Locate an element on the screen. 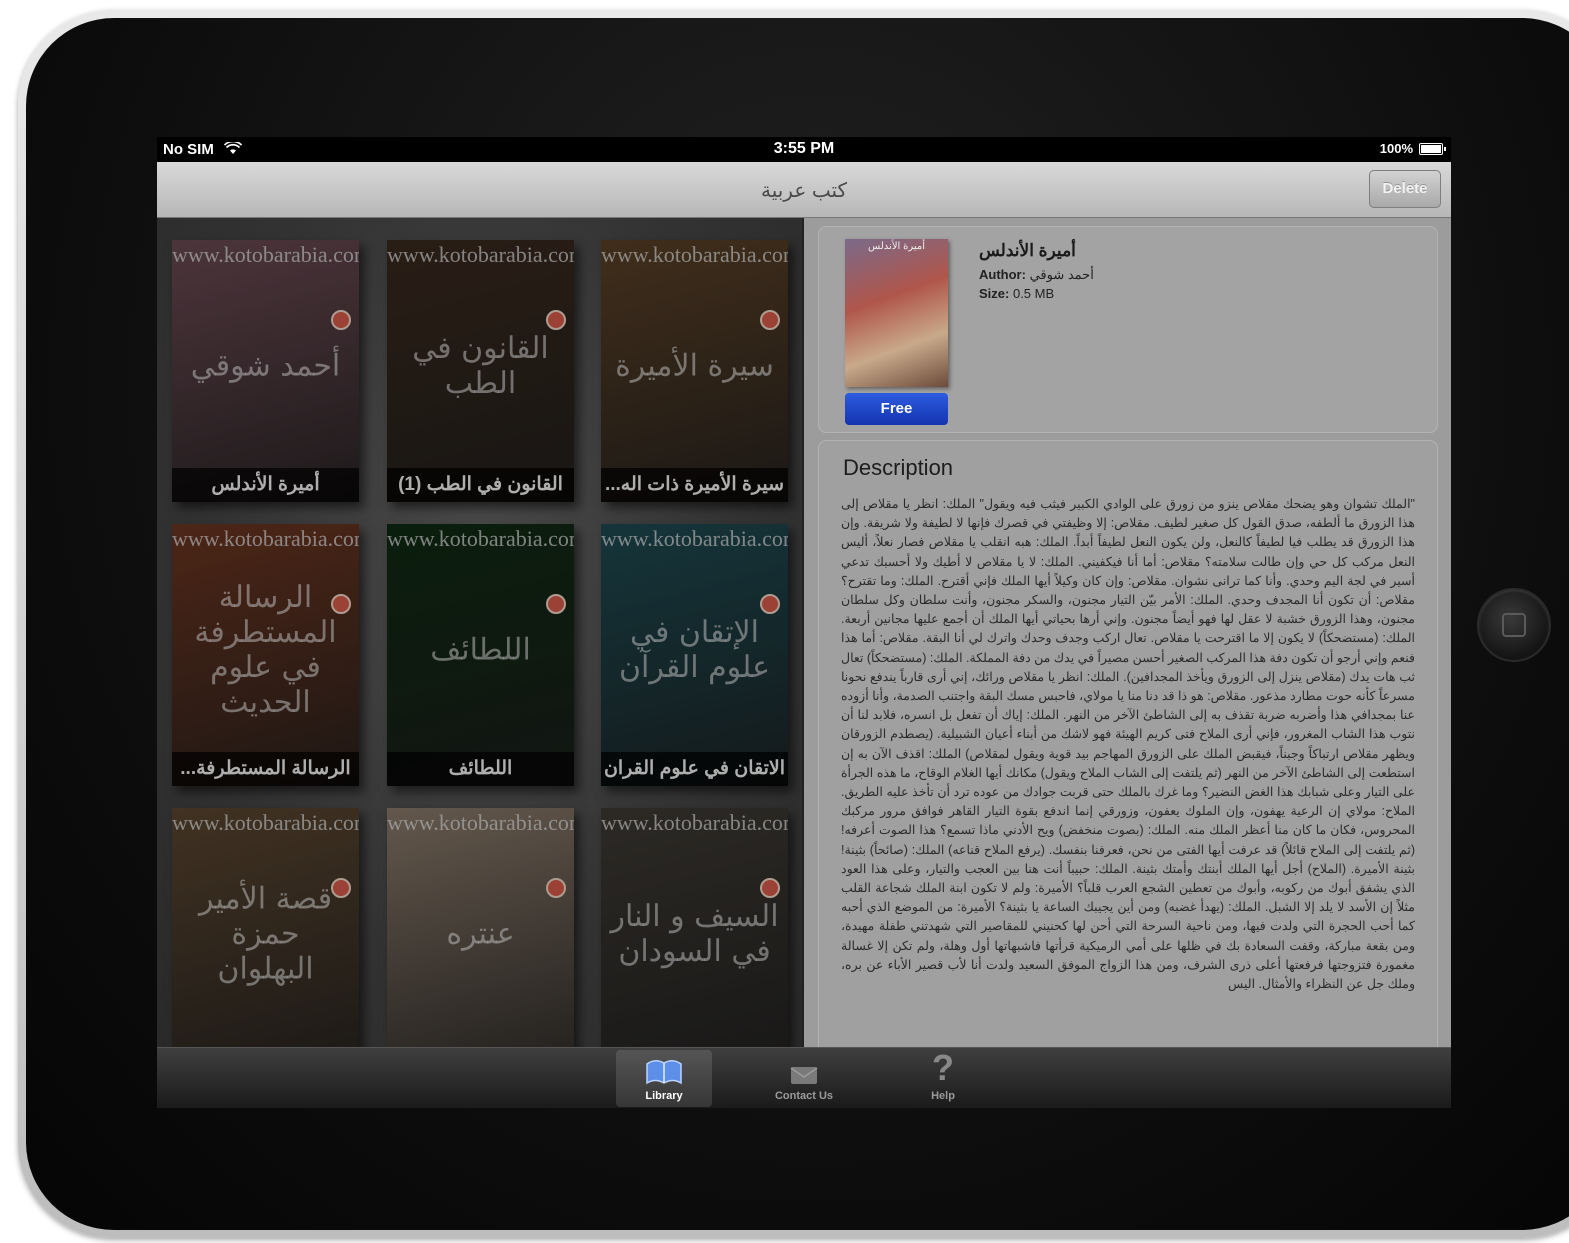 The image size is (1569, 1243). tab-help-label: Help is located at coordinates (943, 1096).